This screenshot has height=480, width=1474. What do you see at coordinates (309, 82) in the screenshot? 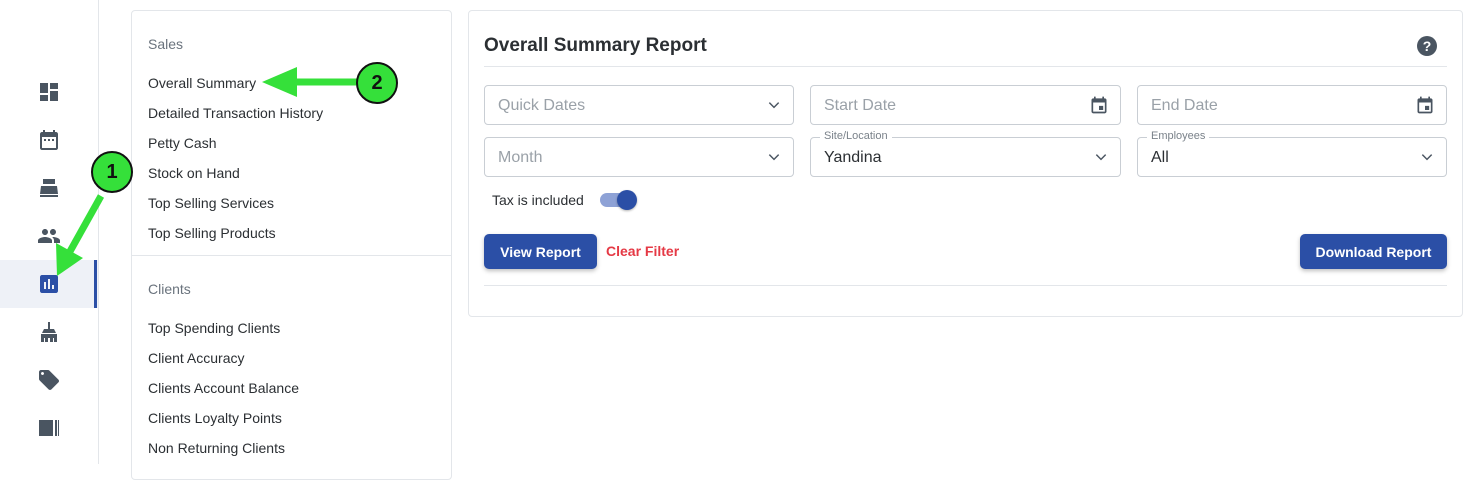
I see `arrow-to-overall-summary` at bounding box center [309, 82].